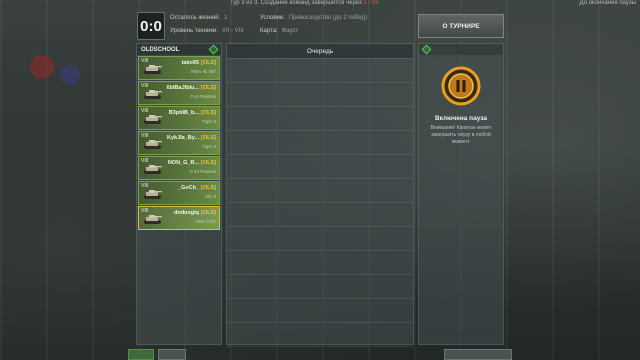 This screenshot has height=360, width=640. What do you see at coordinates (141, 354) in the screenshot?
I see `bottom-action-button` at bounding box center [141, 354].